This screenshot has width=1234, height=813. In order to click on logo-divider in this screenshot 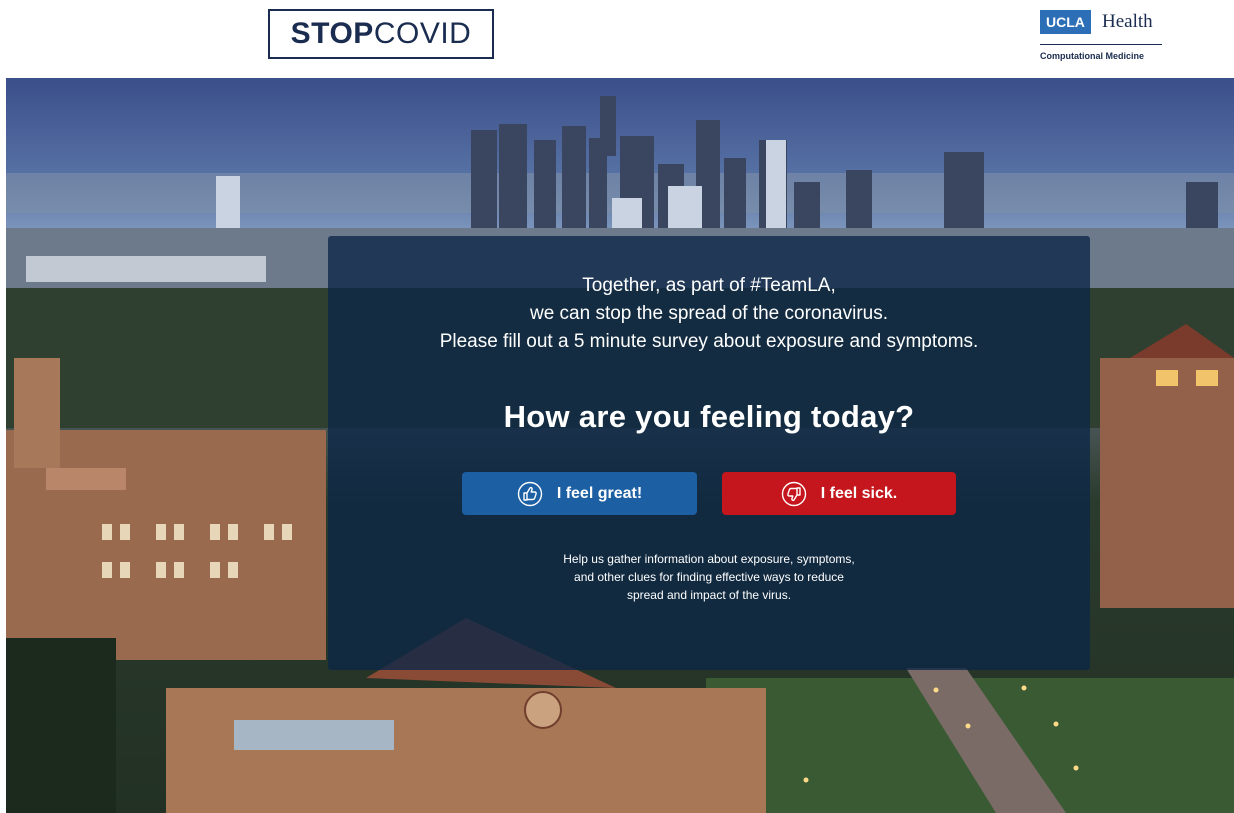, I will do `click(1101, 44)`.